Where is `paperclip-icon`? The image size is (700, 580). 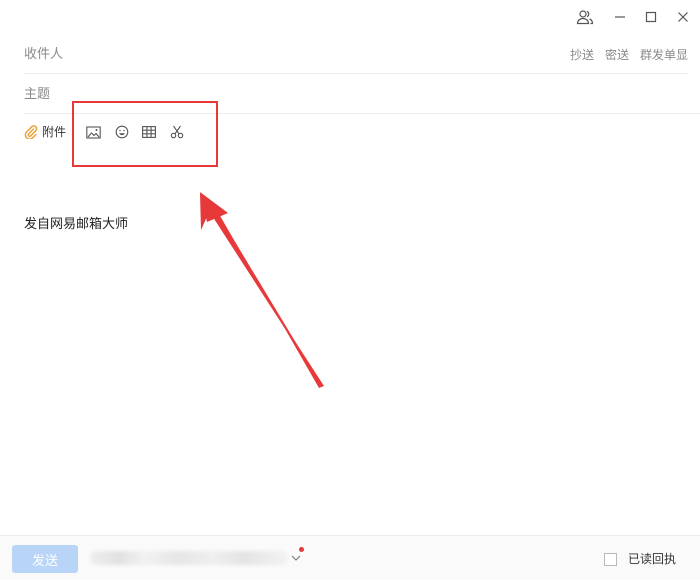
paperclip-icon is located at coordinates (31, 132).